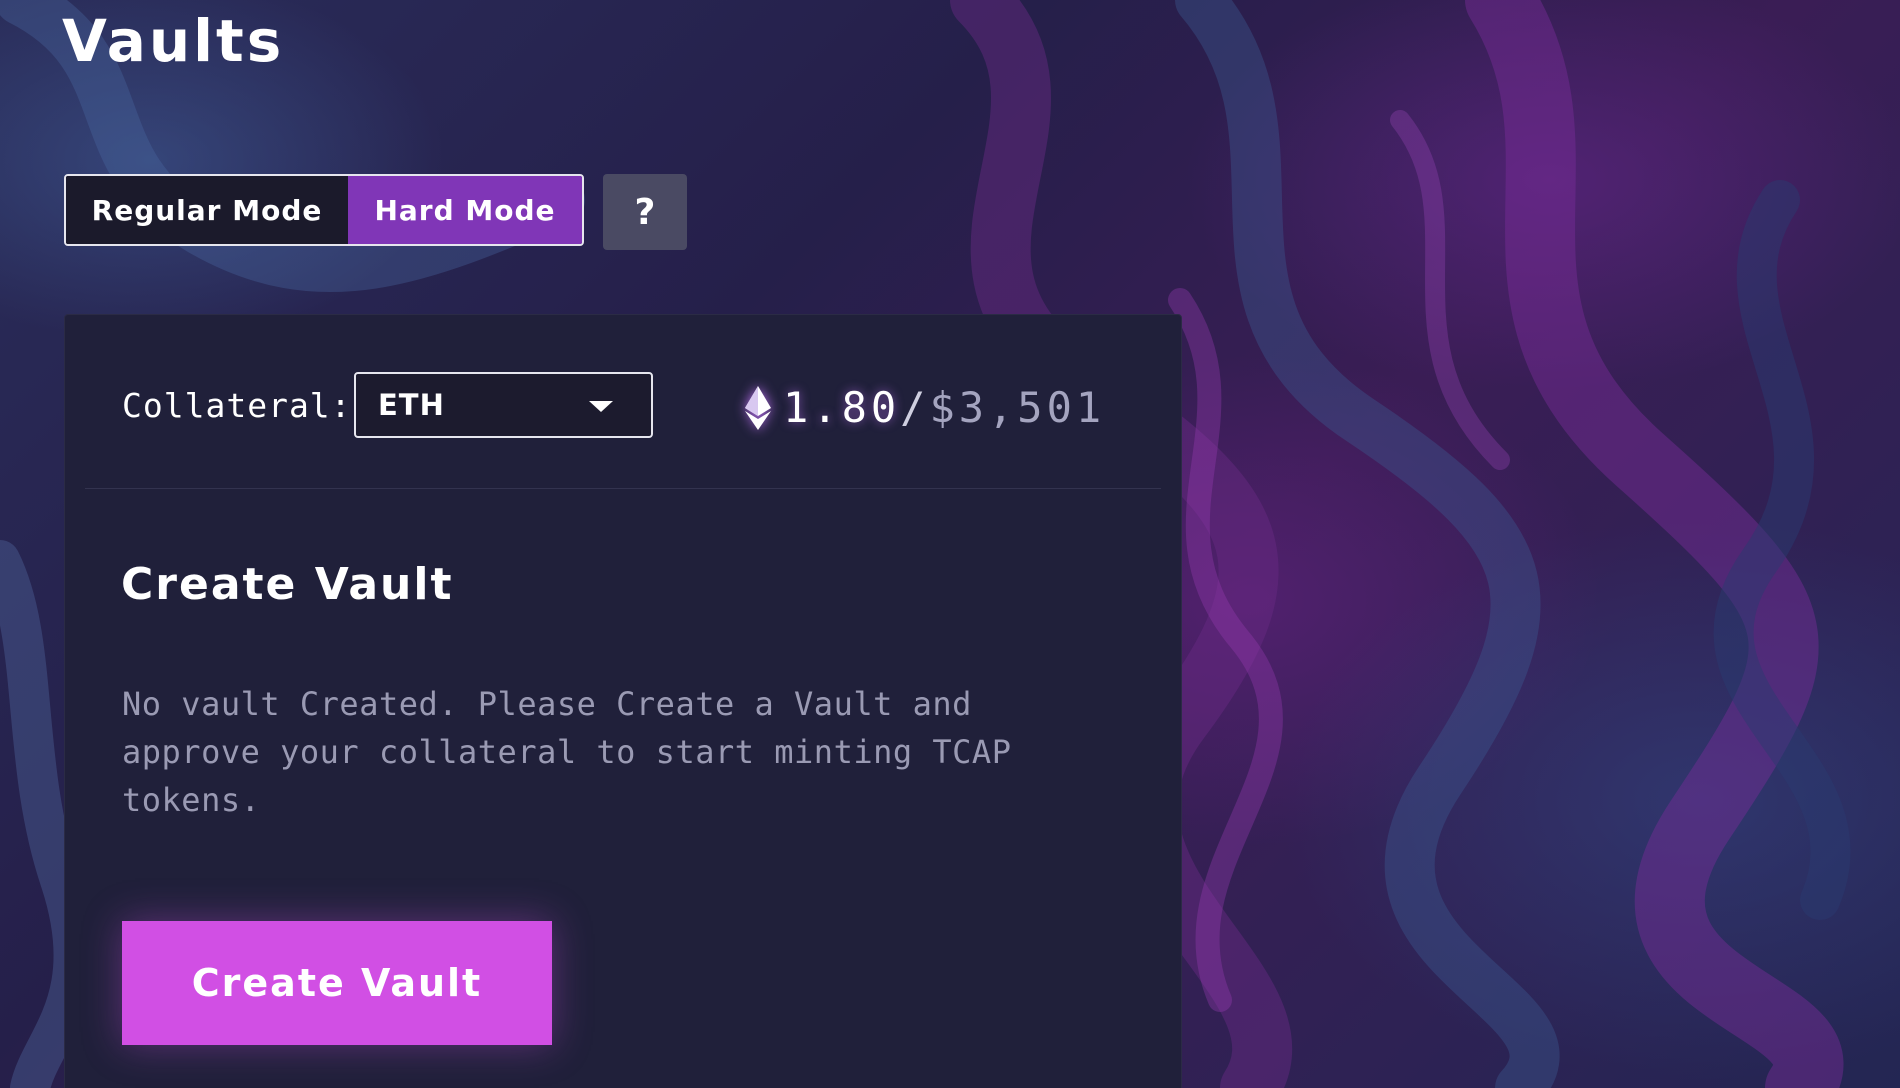 The image size is (1900, 1088). I want to click on balance-eth-amount: 1.80, so click(842, 407).